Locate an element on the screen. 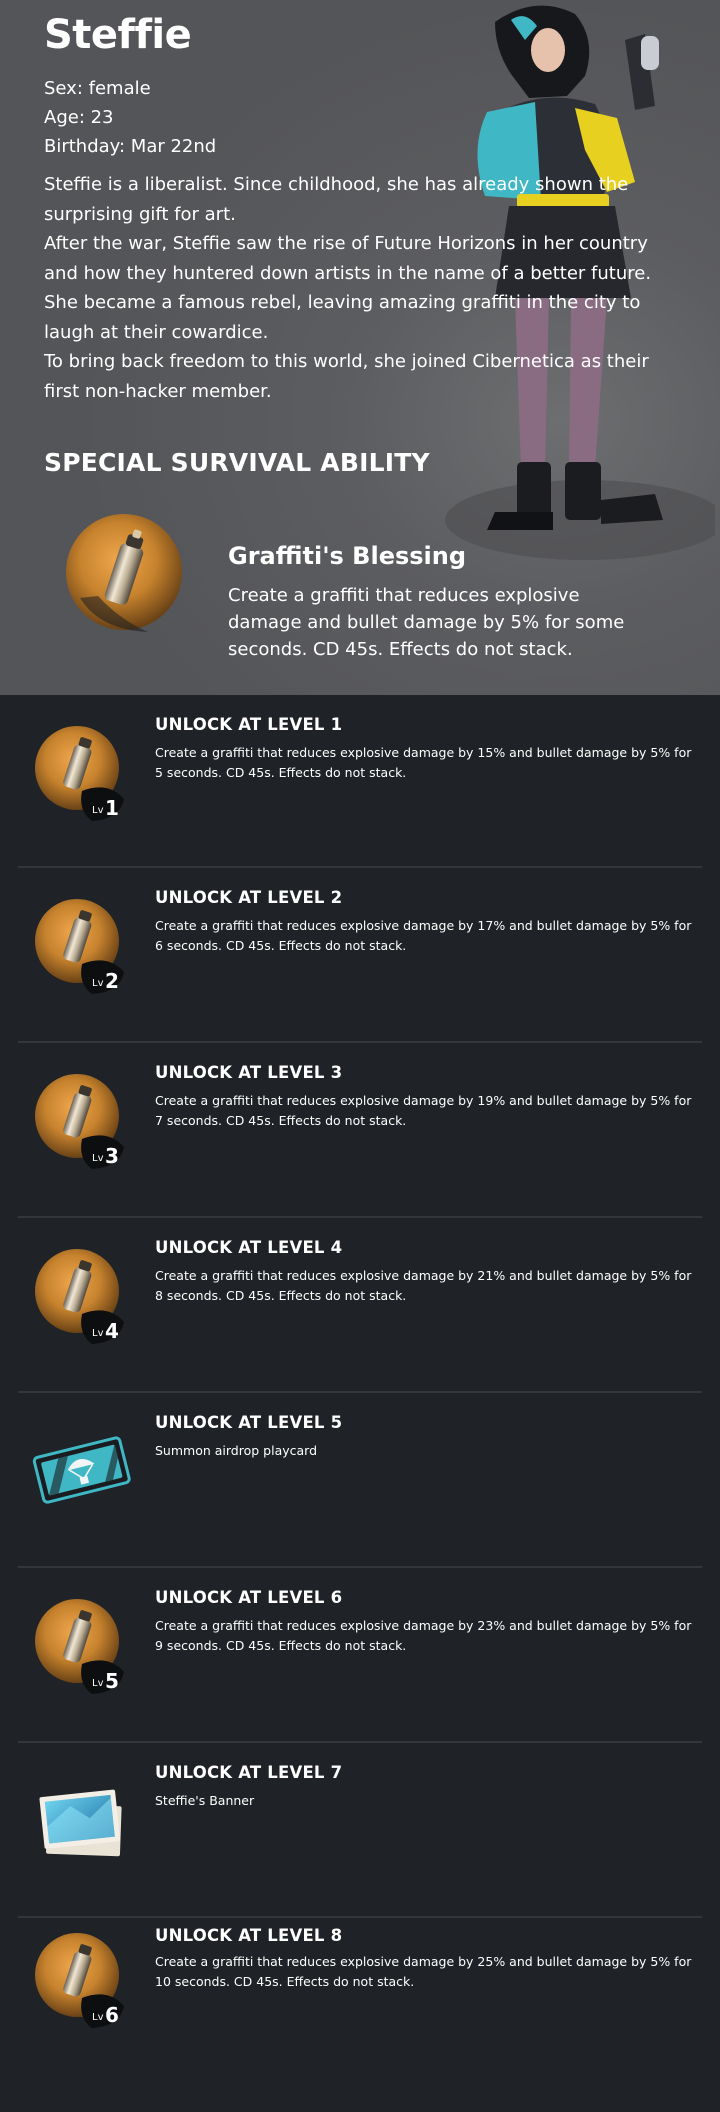 The image size is (720, 2112). list-item: UNLOCK AT LEVEL 7 Steffie's Banner is located at coordinates (360, 1830).